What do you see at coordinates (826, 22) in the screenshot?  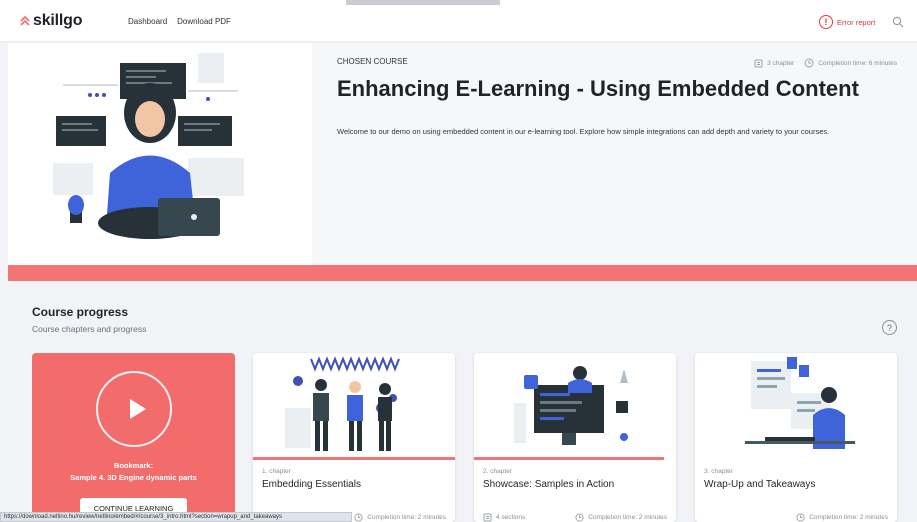 I see `alert-icon: !` at bounding box center [826, 22].